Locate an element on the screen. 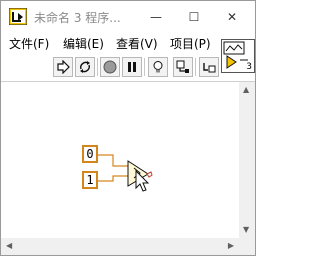 The image size is (320, 256). abort-icon is located at coordinates (110, 67).